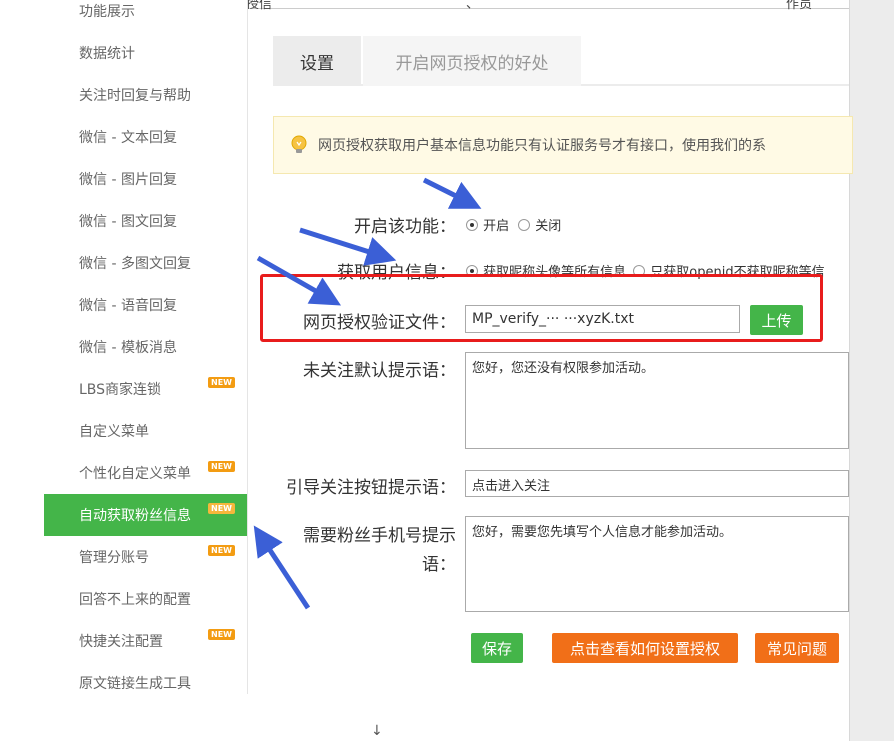  I want to click on phone-tip-label-line1: 需要粉丝手机号提示, so click(379, 536).